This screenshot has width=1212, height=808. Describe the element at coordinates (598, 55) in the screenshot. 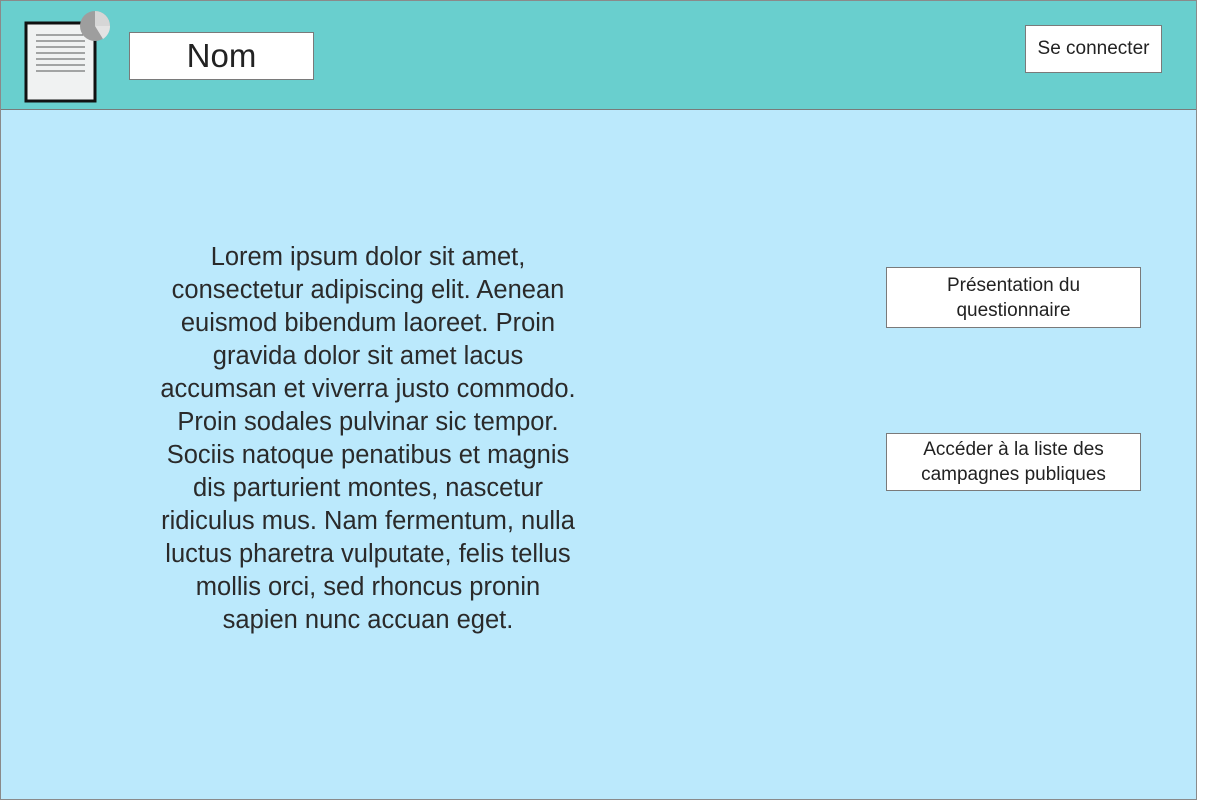

I see `header-bar: Nom Se connecter` at that location.